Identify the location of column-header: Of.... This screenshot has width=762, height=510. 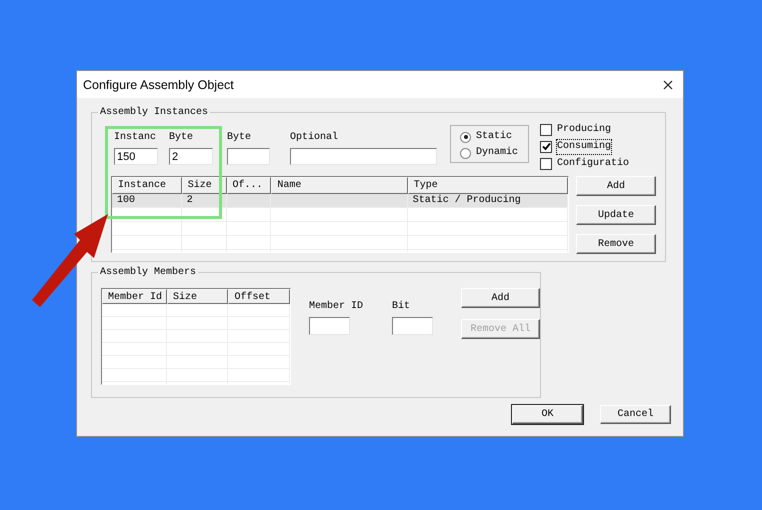
(249, 185).